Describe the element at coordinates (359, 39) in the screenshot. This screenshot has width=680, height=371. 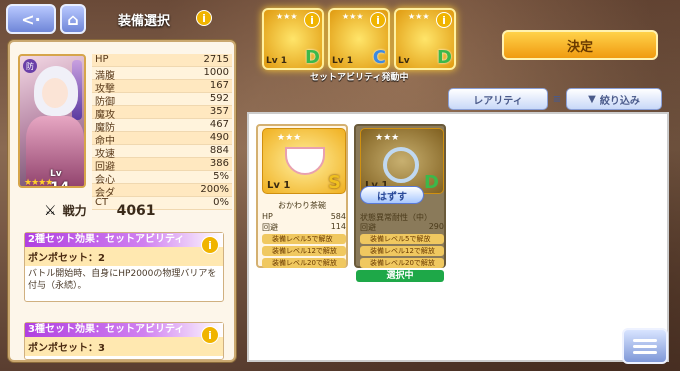
I see `set-slot-2: ★★★ i Lv 1C` at that location.